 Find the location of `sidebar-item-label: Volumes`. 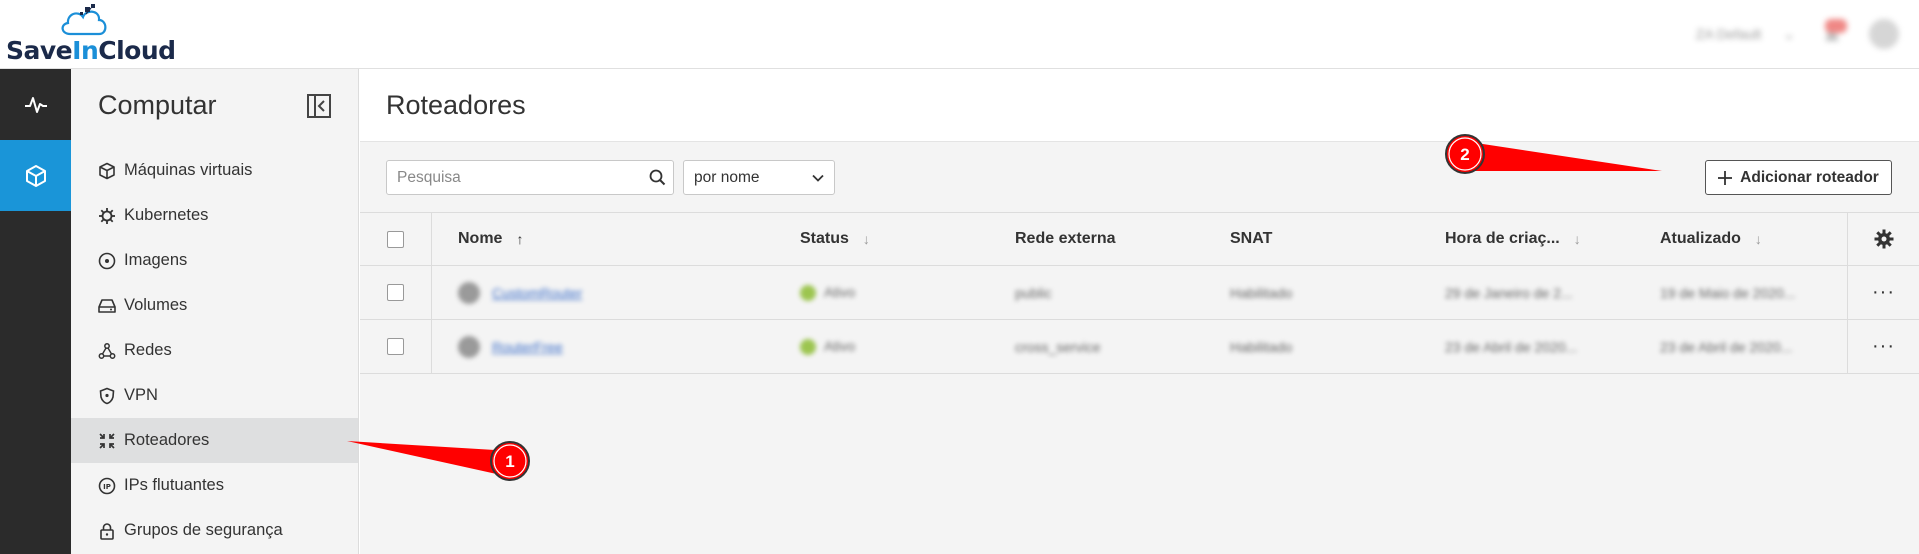

sidebar-item-label: Volumes is located at coordinates (156, 305).